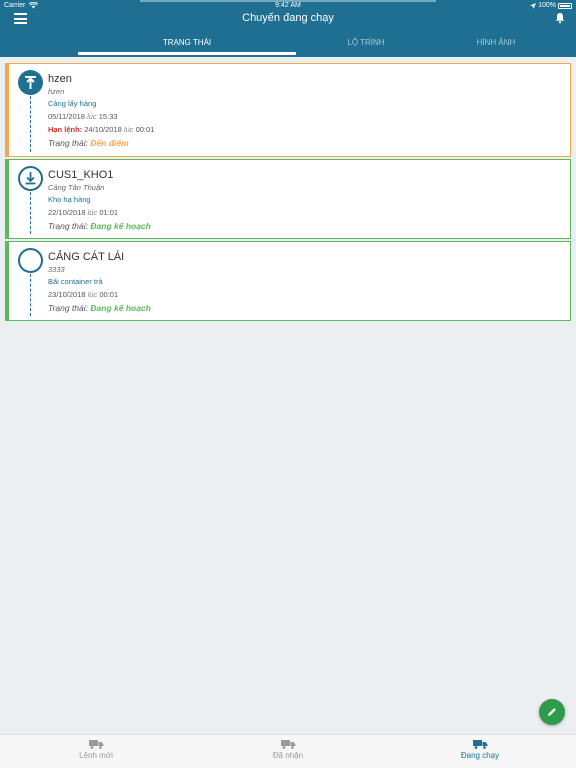 This screenshot has width=576, height=768. I want to click on status-bar: Carrier 9:42 AM 100%, so click(288, 6).